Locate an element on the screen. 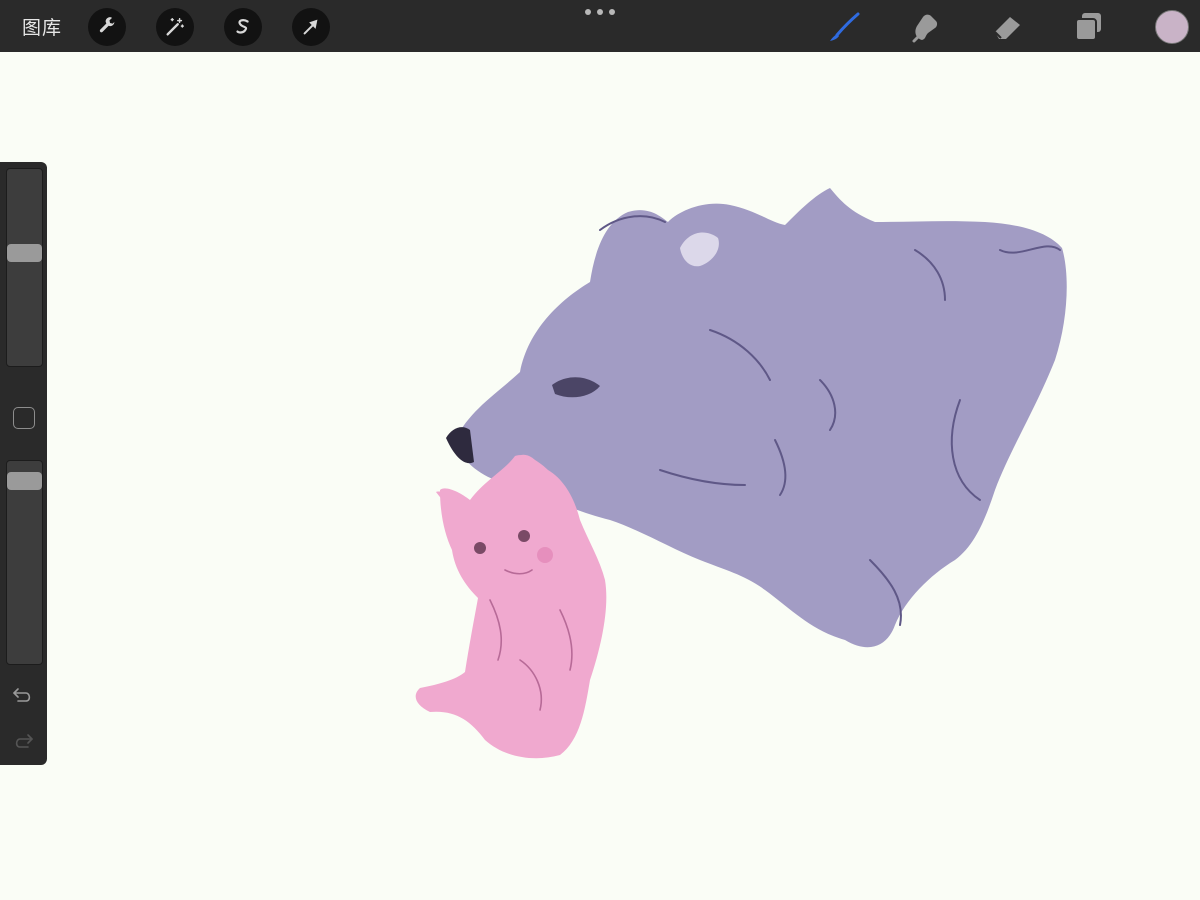 This screenshot has width=1200, height=900. transform-arrow-icon is located at coordinates (310, 27).